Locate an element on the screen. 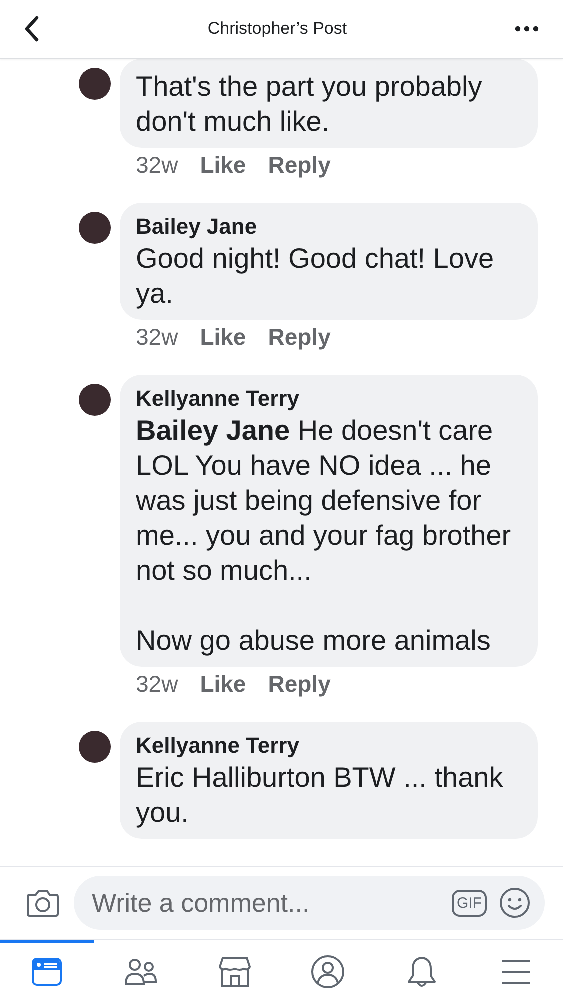 This screenshot has width=563, height=1000. camera-icon is located at coordinates (43, 903).